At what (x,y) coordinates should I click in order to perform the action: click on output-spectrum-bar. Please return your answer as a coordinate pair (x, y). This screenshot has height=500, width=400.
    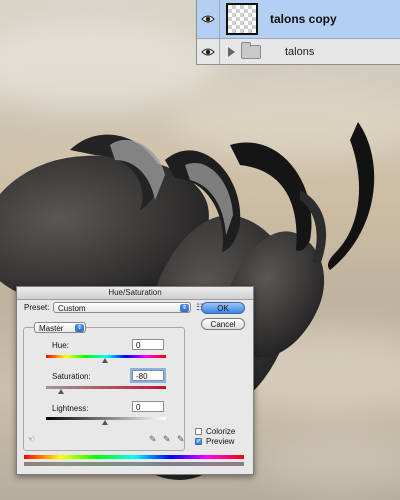
    Looking at the image, I should click on (134, 464).